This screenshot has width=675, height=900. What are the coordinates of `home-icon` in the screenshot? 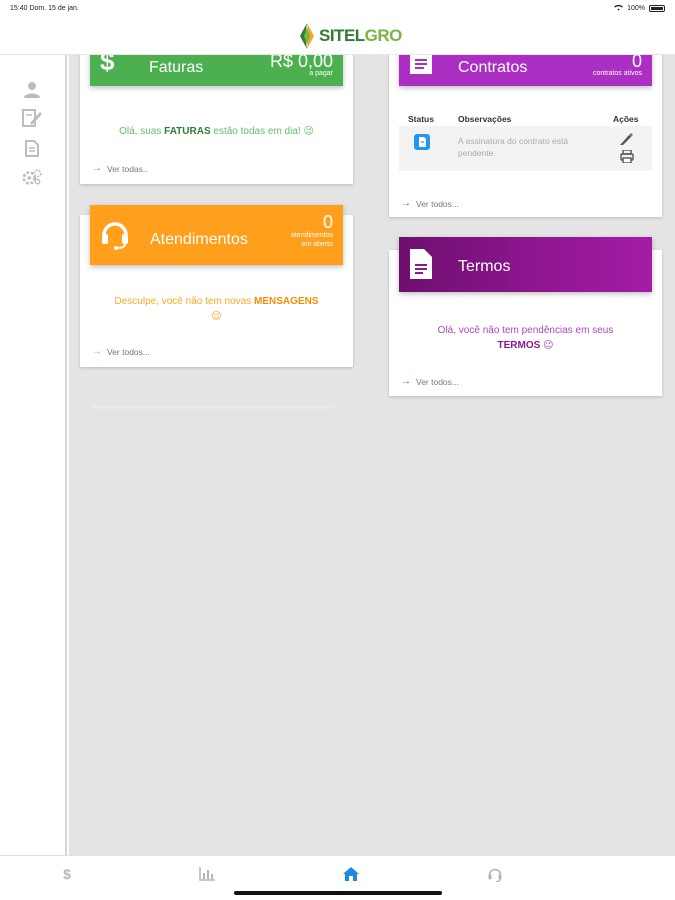 It's located at (351, 874).